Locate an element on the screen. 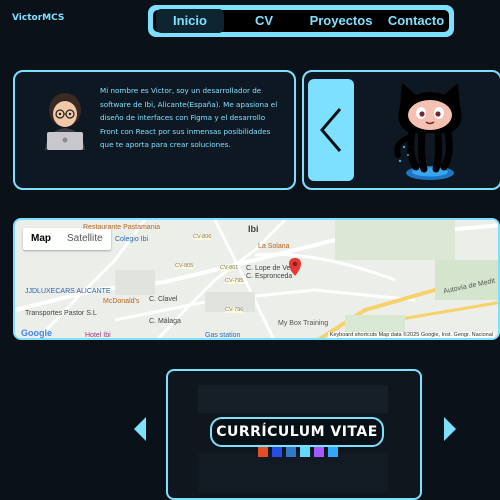 The width and height of the screenshot is (500, 500). map-label-transportes: Transportes Pastor S.L is located at coordinates (61, 313).